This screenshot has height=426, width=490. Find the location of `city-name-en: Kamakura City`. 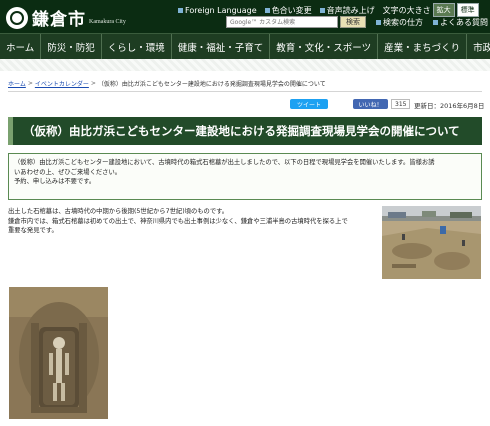

city-name-en: Kamakura City is located at coordinates (107, 21).